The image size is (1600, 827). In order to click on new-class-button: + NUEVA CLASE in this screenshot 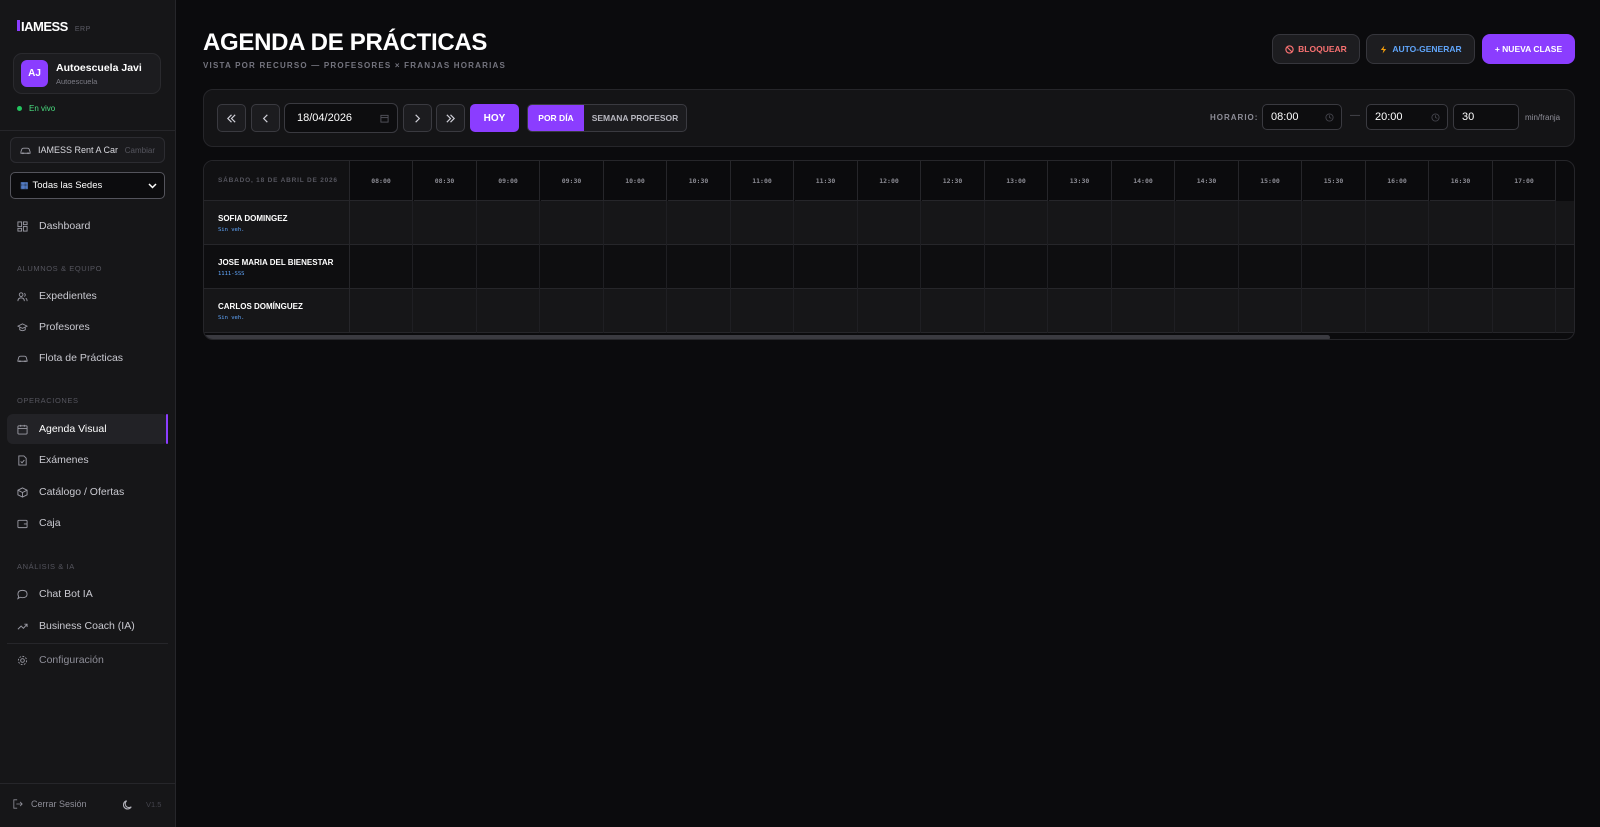, I will do `click(1528, 49)`.